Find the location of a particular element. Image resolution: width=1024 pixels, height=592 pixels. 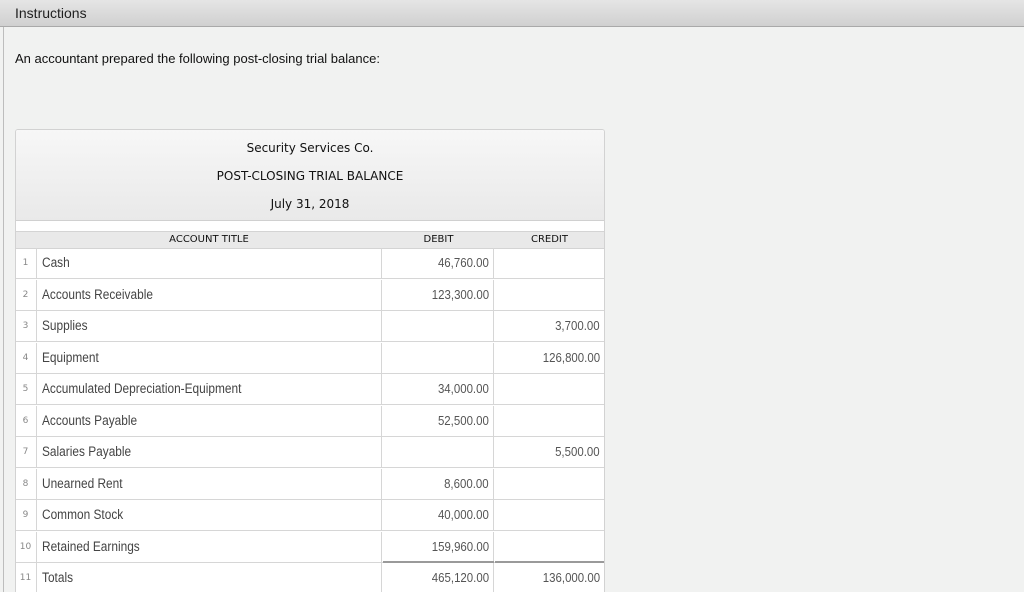

row-number: 10 is located at coordinates (25, 546).